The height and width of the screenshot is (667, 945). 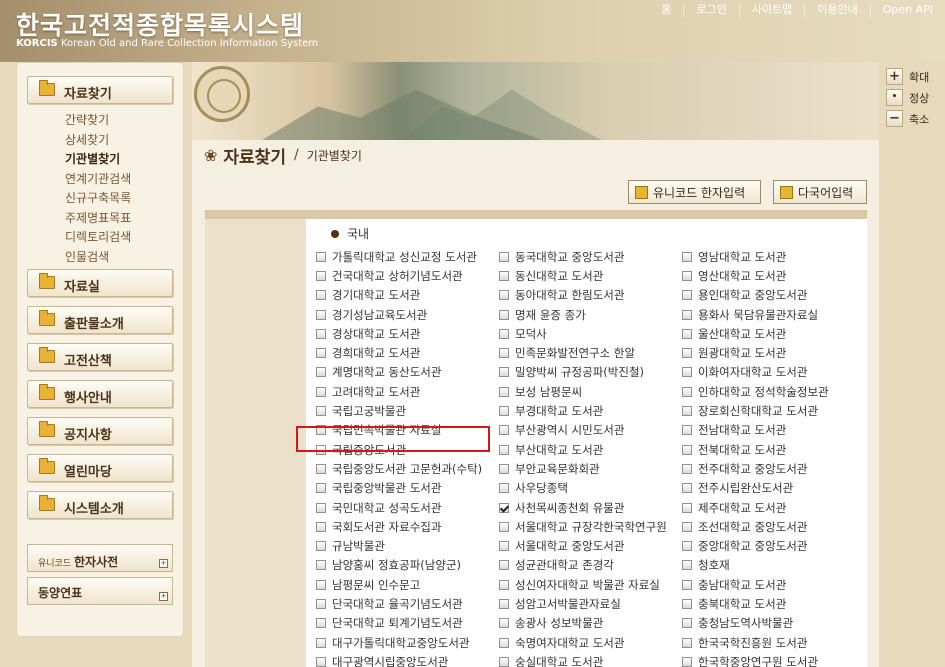 What do you see at coordinates (399, 295) in the screenshot?
I see `institution-item: 경기대학교 도서관` at bounding box center [399, 295].